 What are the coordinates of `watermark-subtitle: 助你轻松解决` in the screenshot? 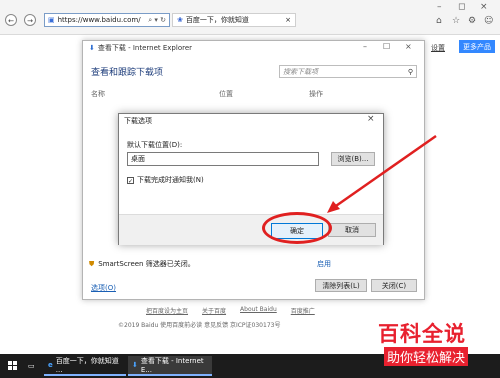 It's located at (426, 356).